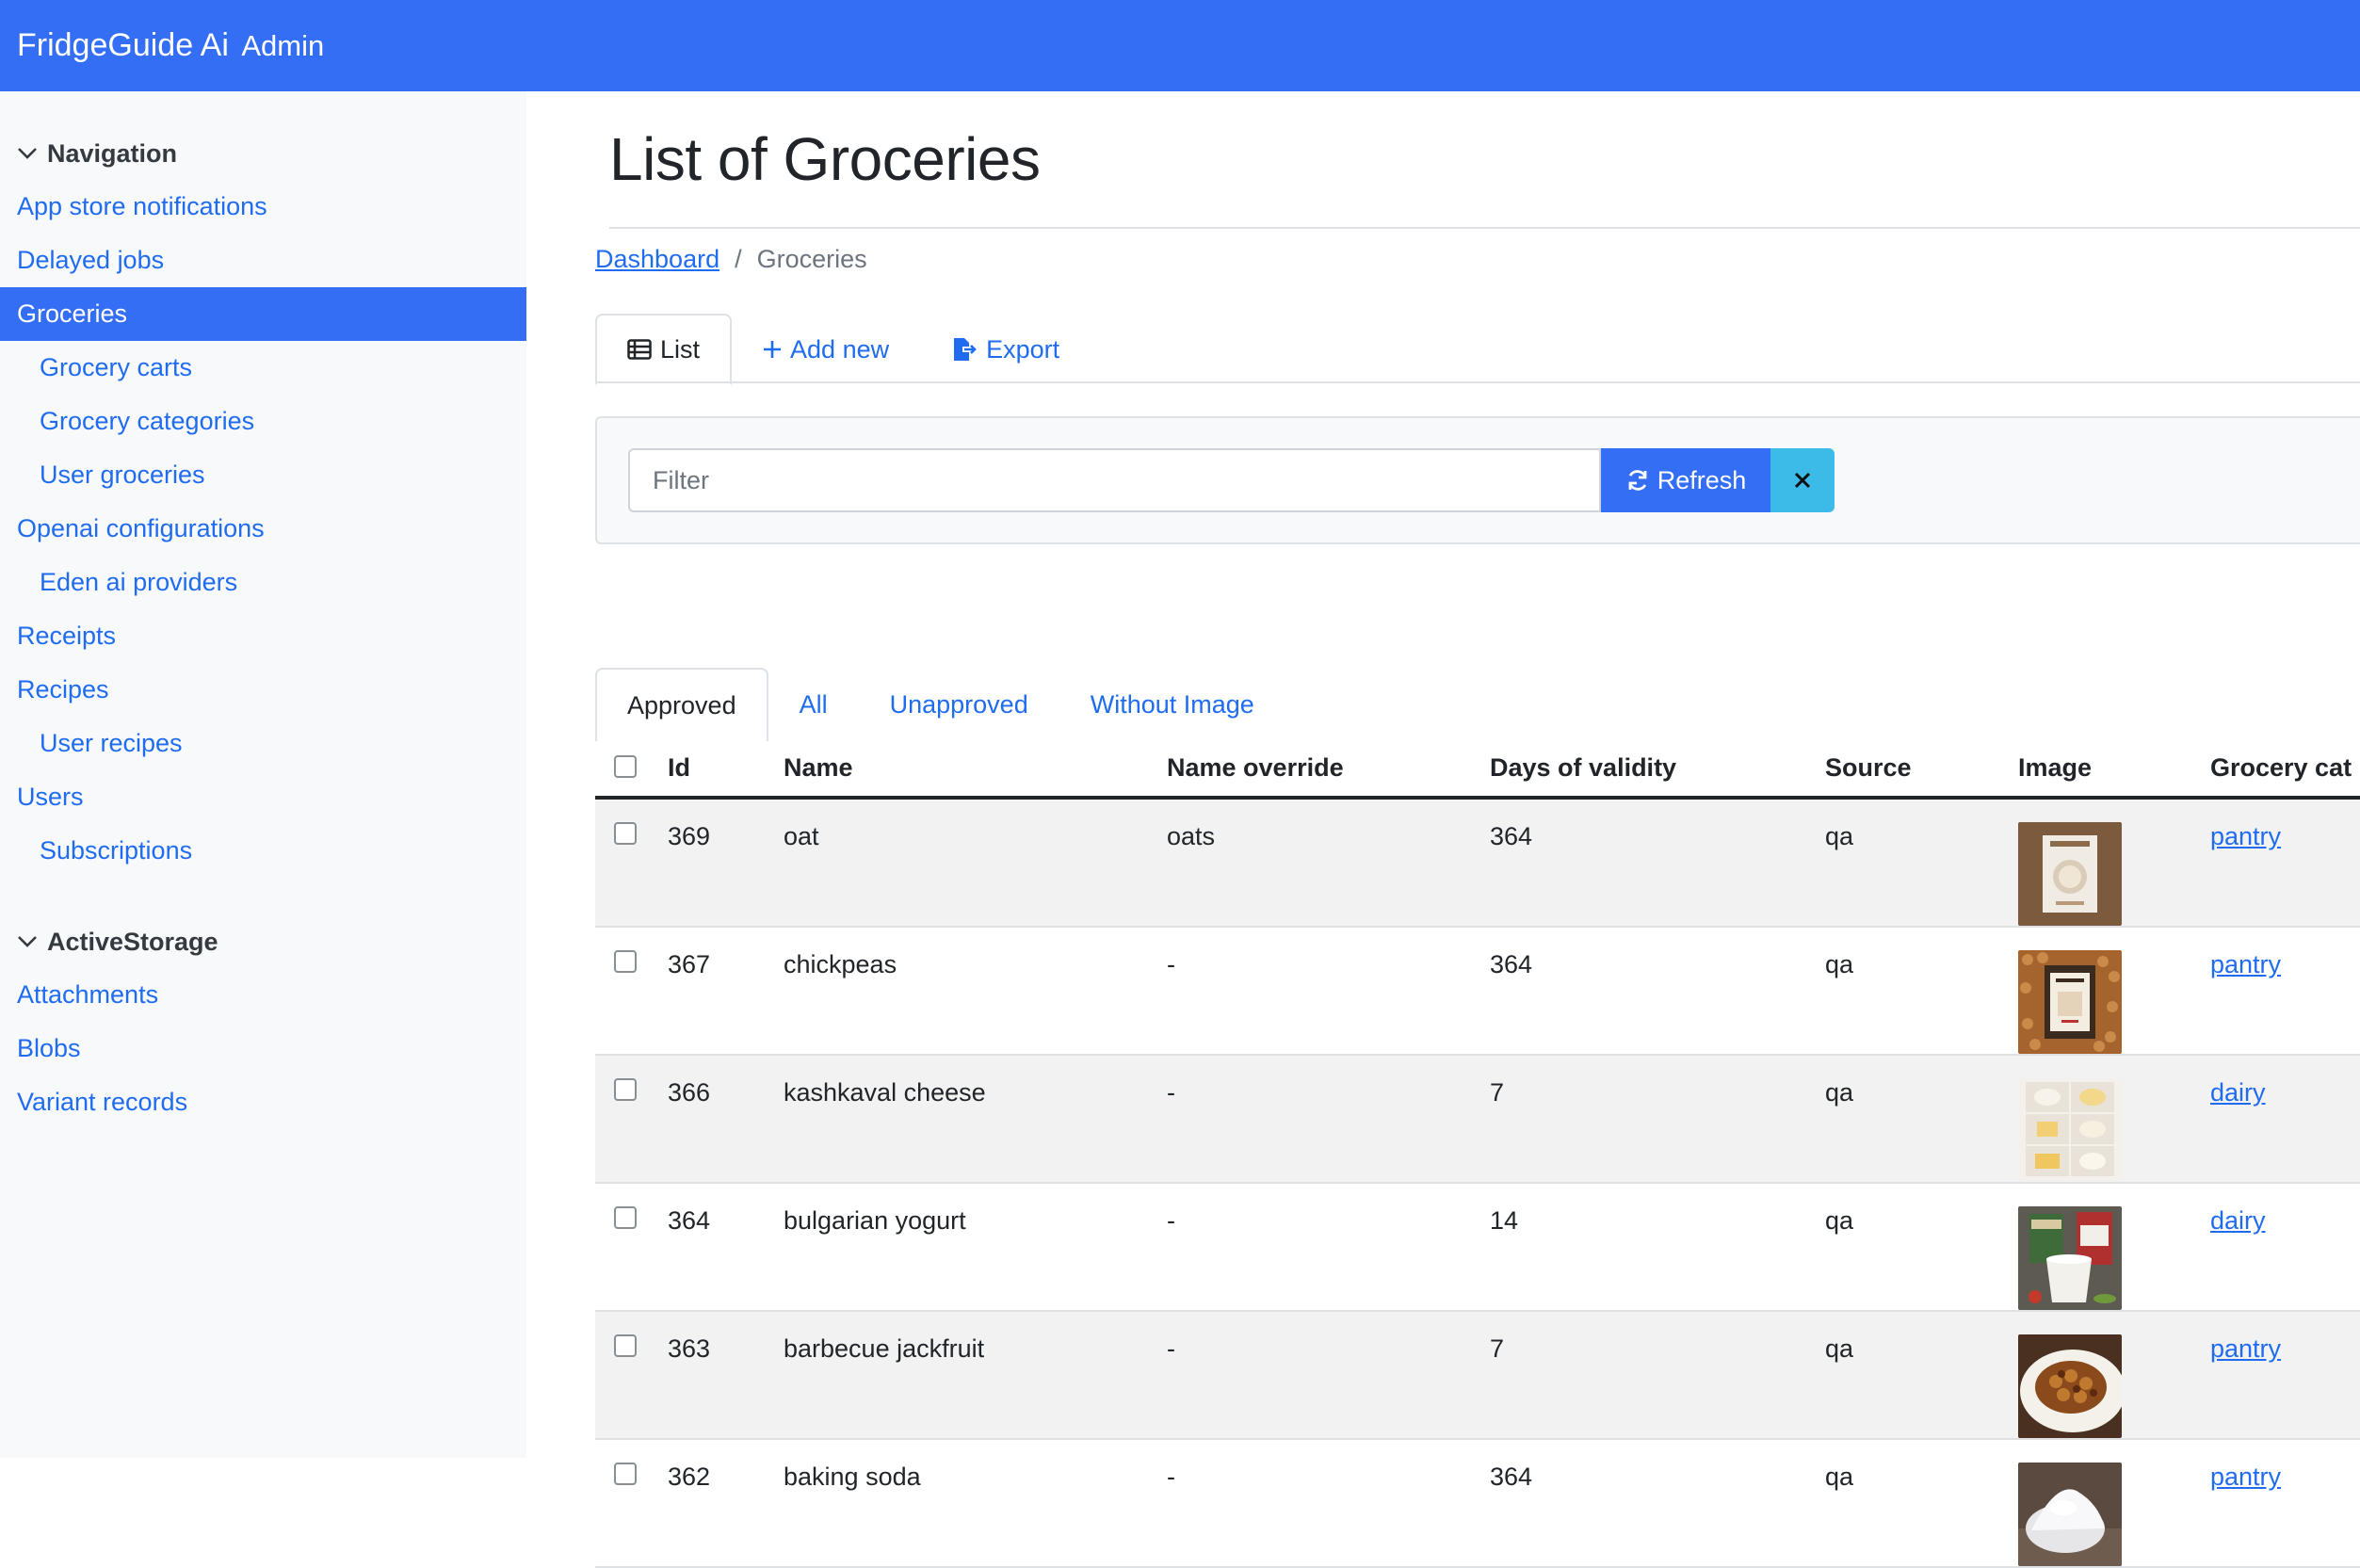 The width and height of the screenshot is (2360, 1568). I want to click on yogurt-cups-thumbnail, so click(2070, 1258).